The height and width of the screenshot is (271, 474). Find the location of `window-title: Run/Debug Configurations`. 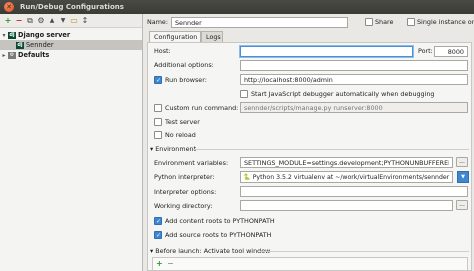

window-title: Run/Debug Configurations is located at coordinates (72, 7).